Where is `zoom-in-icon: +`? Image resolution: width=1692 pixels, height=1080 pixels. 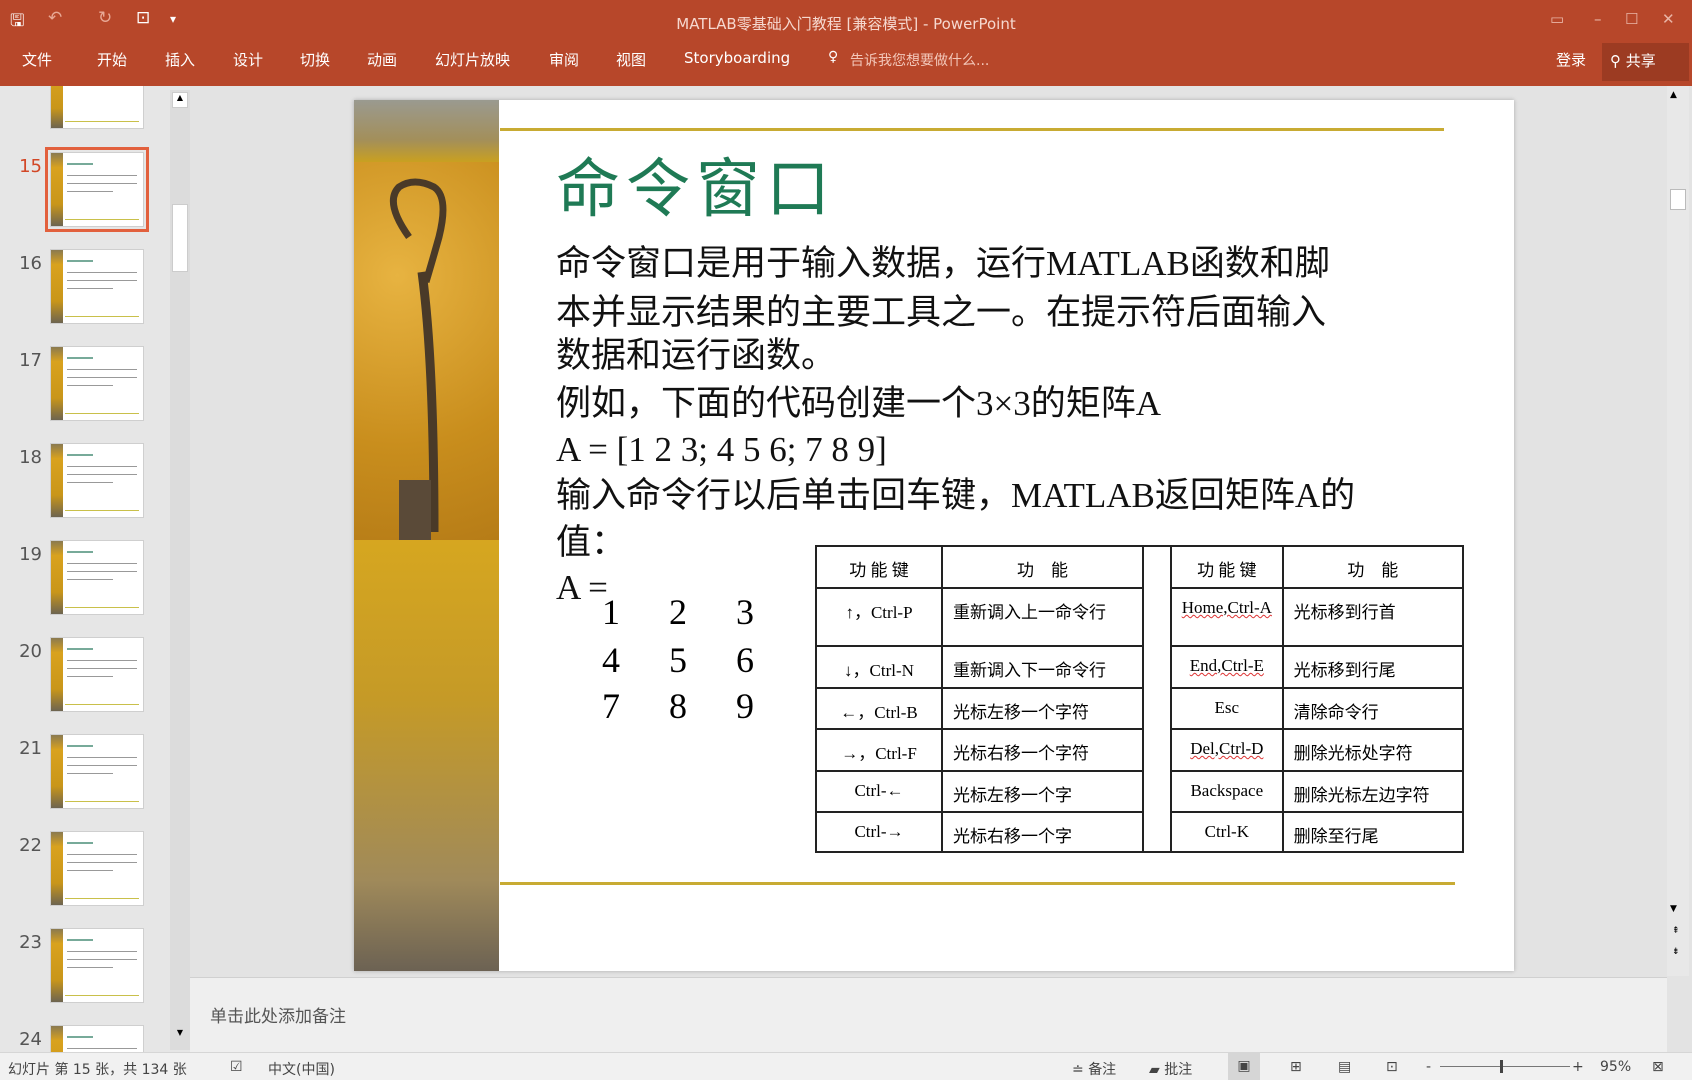 zoom-in-icon: + is located at coordinates (1578, 1067).